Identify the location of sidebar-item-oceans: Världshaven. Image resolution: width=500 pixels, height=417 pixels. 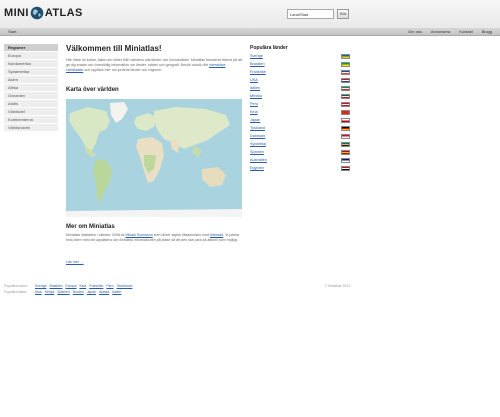
(31, 128).